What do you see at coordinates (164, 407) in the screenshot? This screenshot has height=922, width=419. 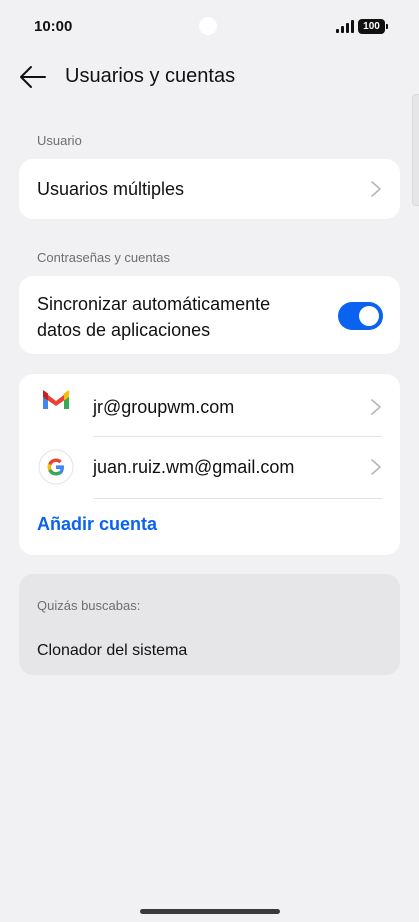 I see `account-email: jr@groupwm.com` at bounding box center [164, 407].